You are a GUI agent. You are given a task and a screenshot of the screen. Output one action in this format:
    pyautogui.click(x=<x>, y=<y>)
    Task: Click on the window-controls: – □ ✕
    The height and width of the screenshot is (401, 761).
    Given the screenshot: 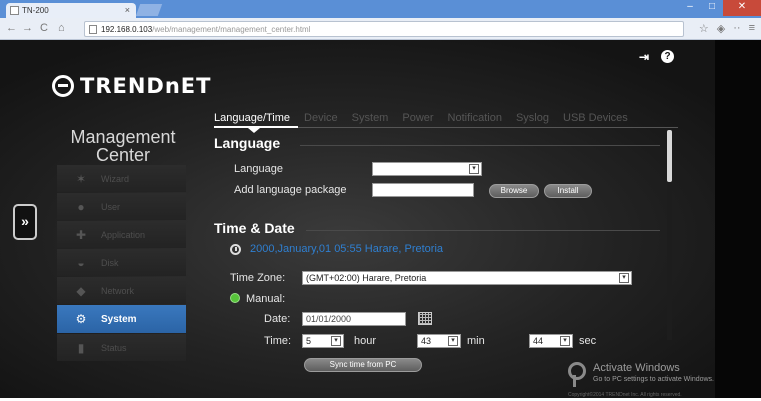 What is the action you would take?
    pyautogui.click(x=720, y=8)
    